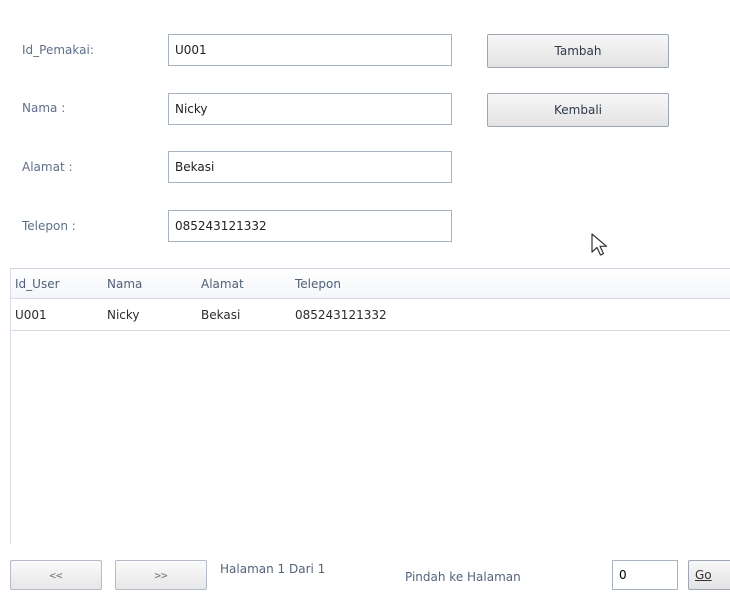  I want to click on column-header-id-user: Id_User, so click(56, 284).